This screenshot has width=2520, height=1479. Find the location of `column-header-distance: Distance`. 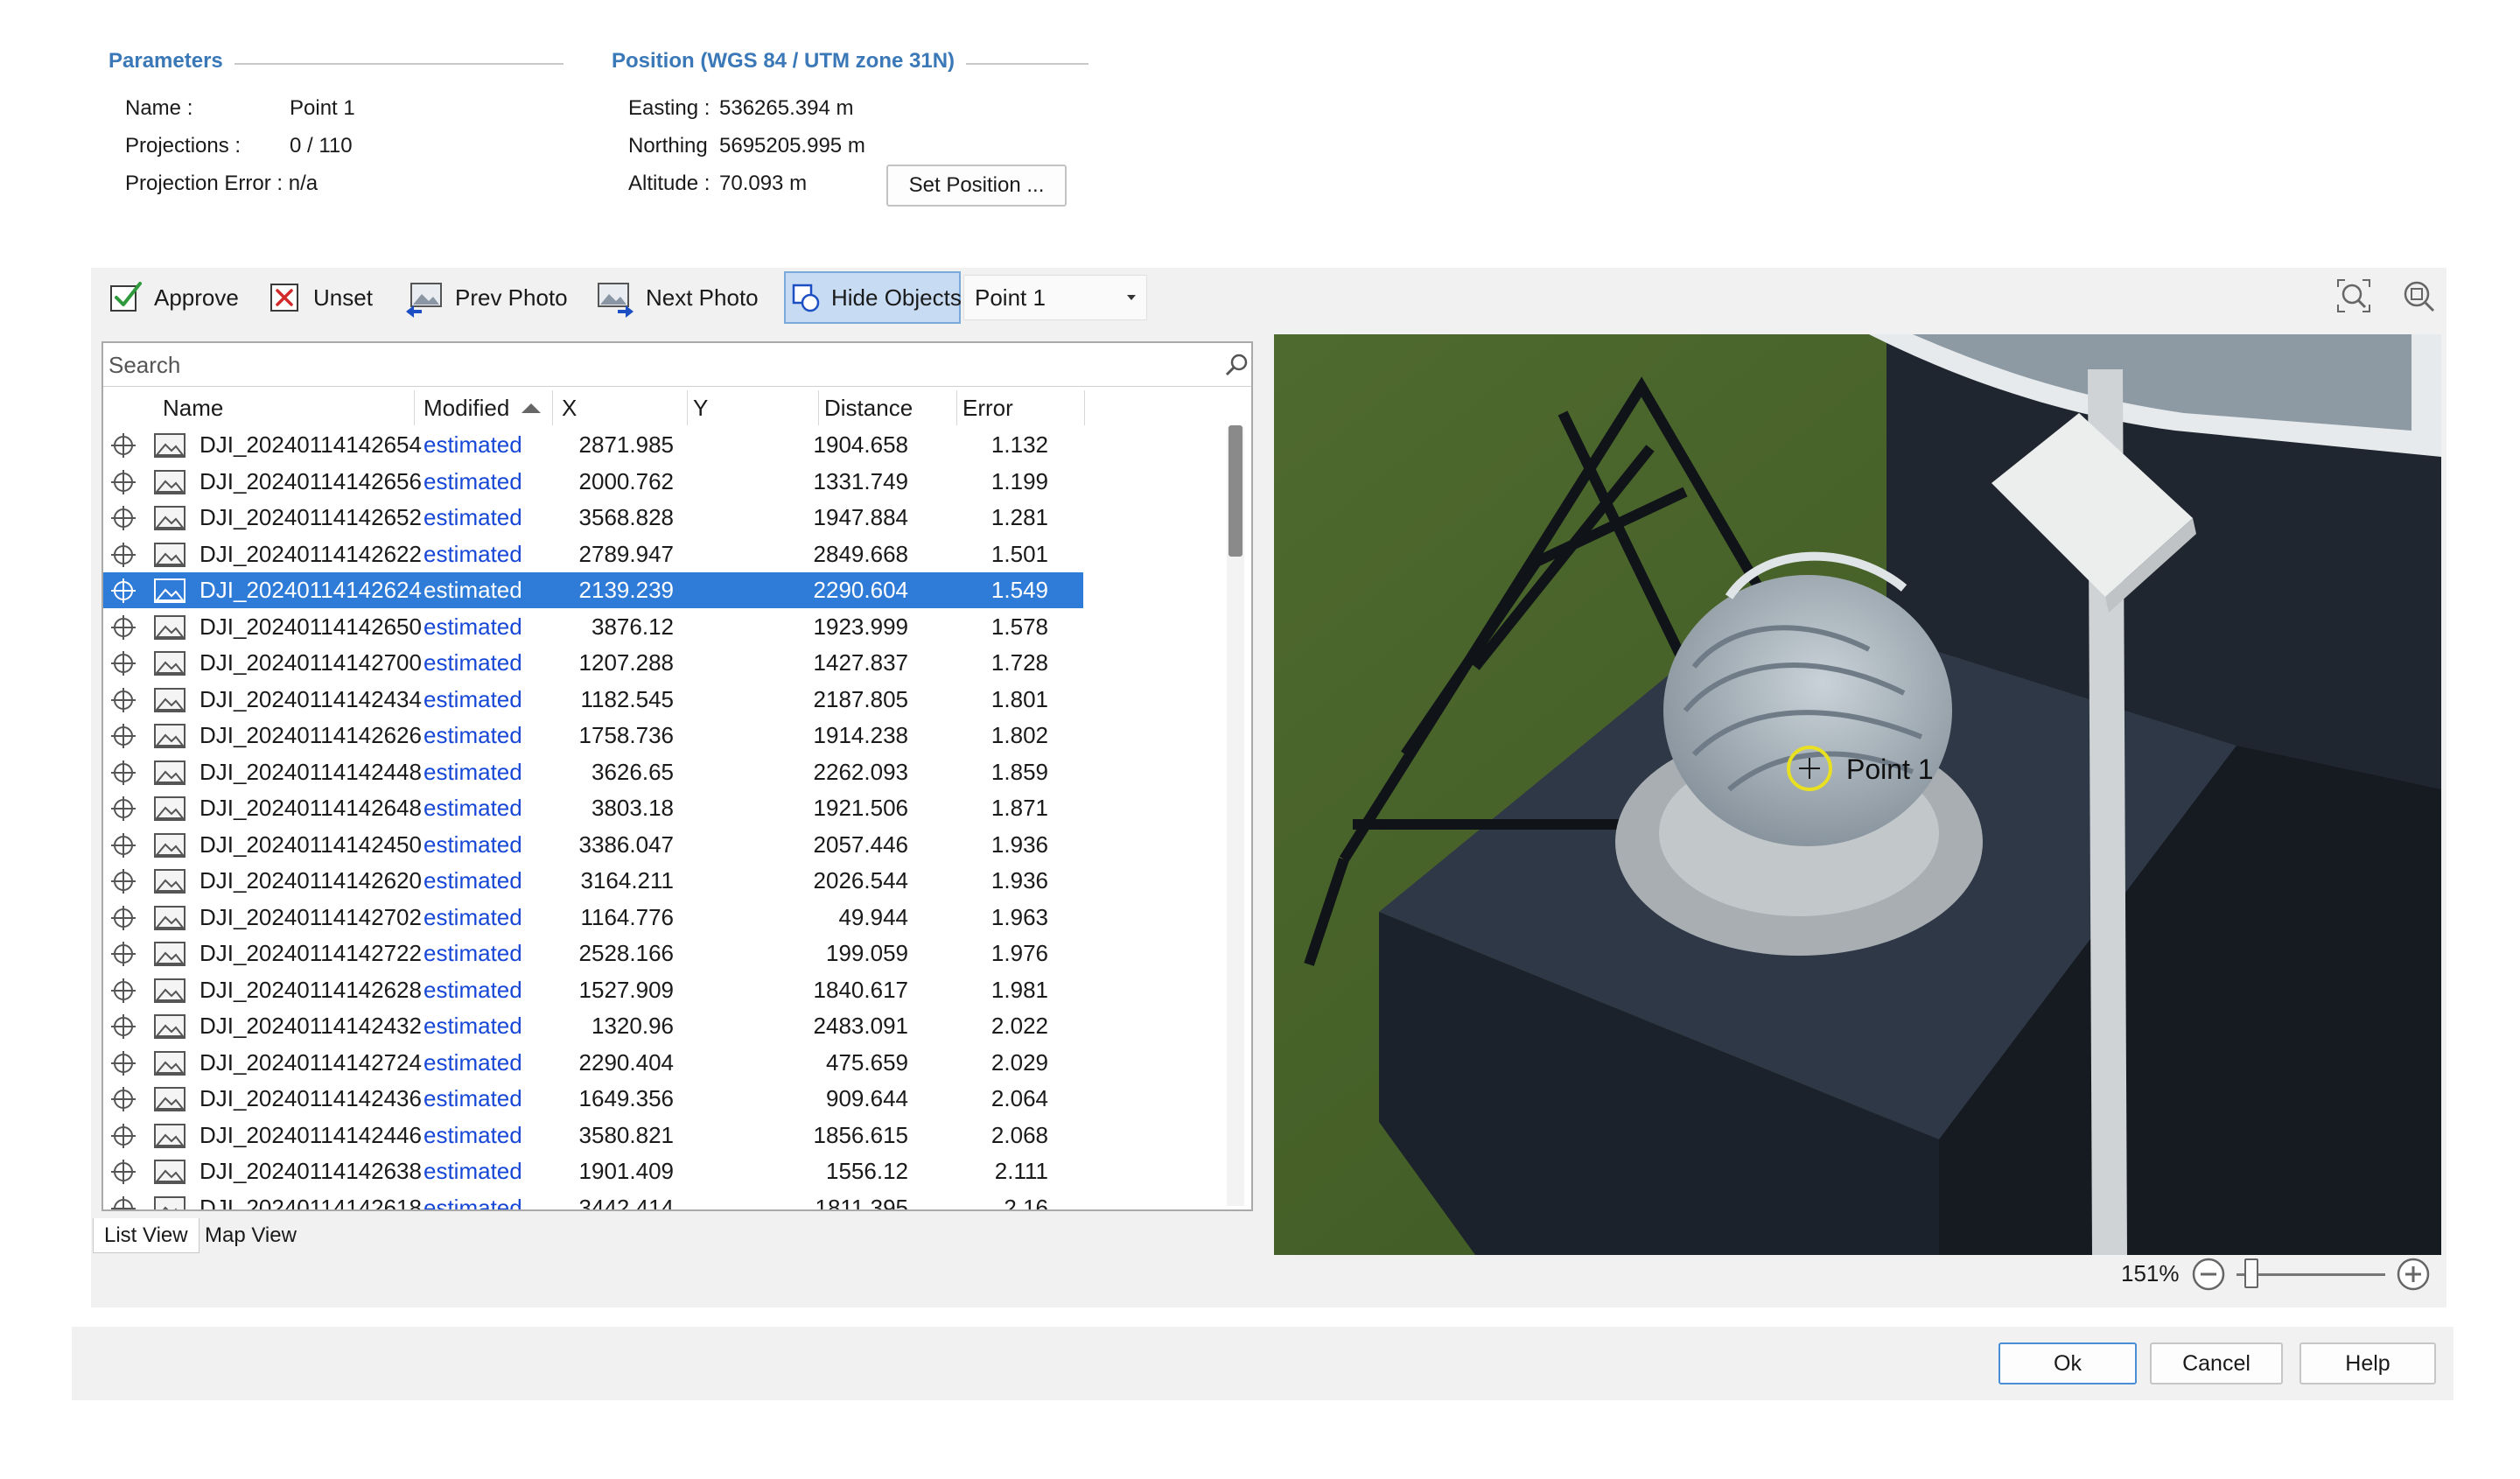

column-header-distance: Distance is located at coordinates (888, 408).